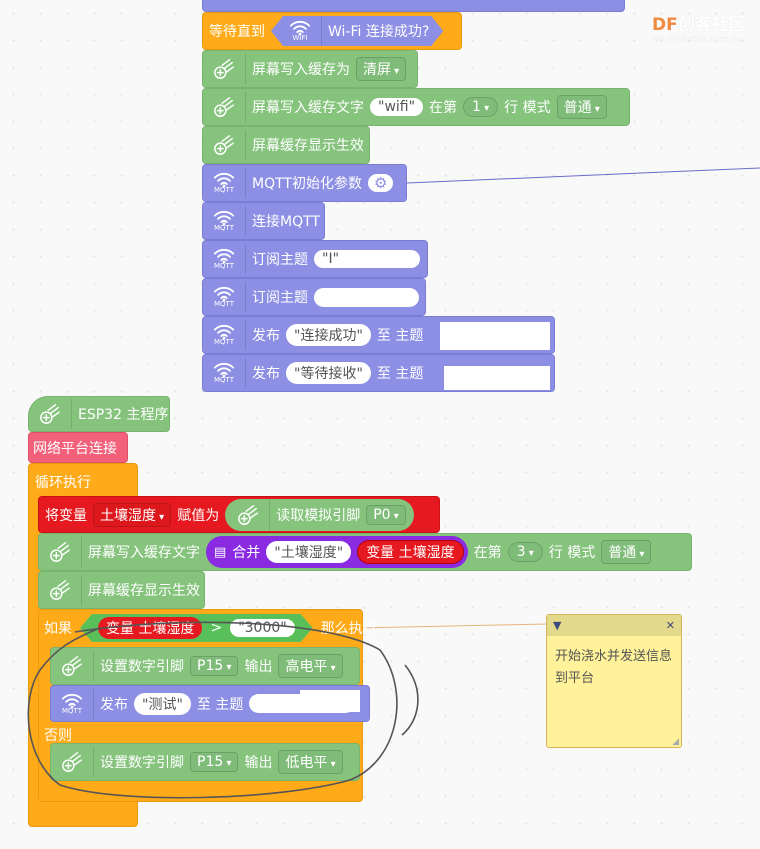  What do you see at coordinates (123, 415) in the screenshot?
I see `hat-label: ESP32 主程序` at bounding box center [123, 415].